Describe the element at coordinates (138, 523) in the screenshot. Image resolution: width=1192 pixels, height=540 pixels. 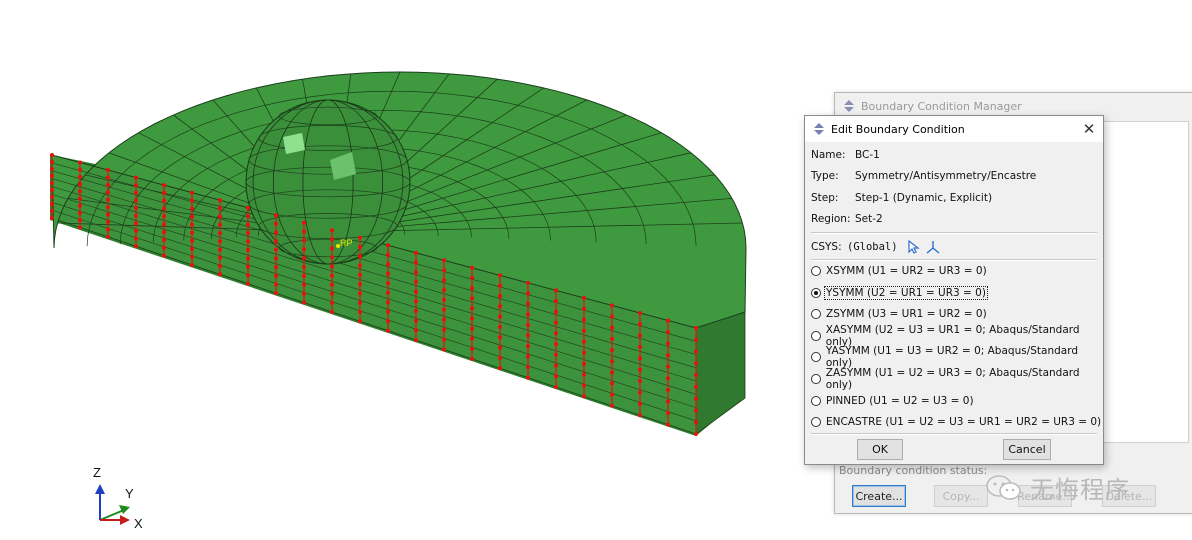
I see `x-axis-label: X` at that location.